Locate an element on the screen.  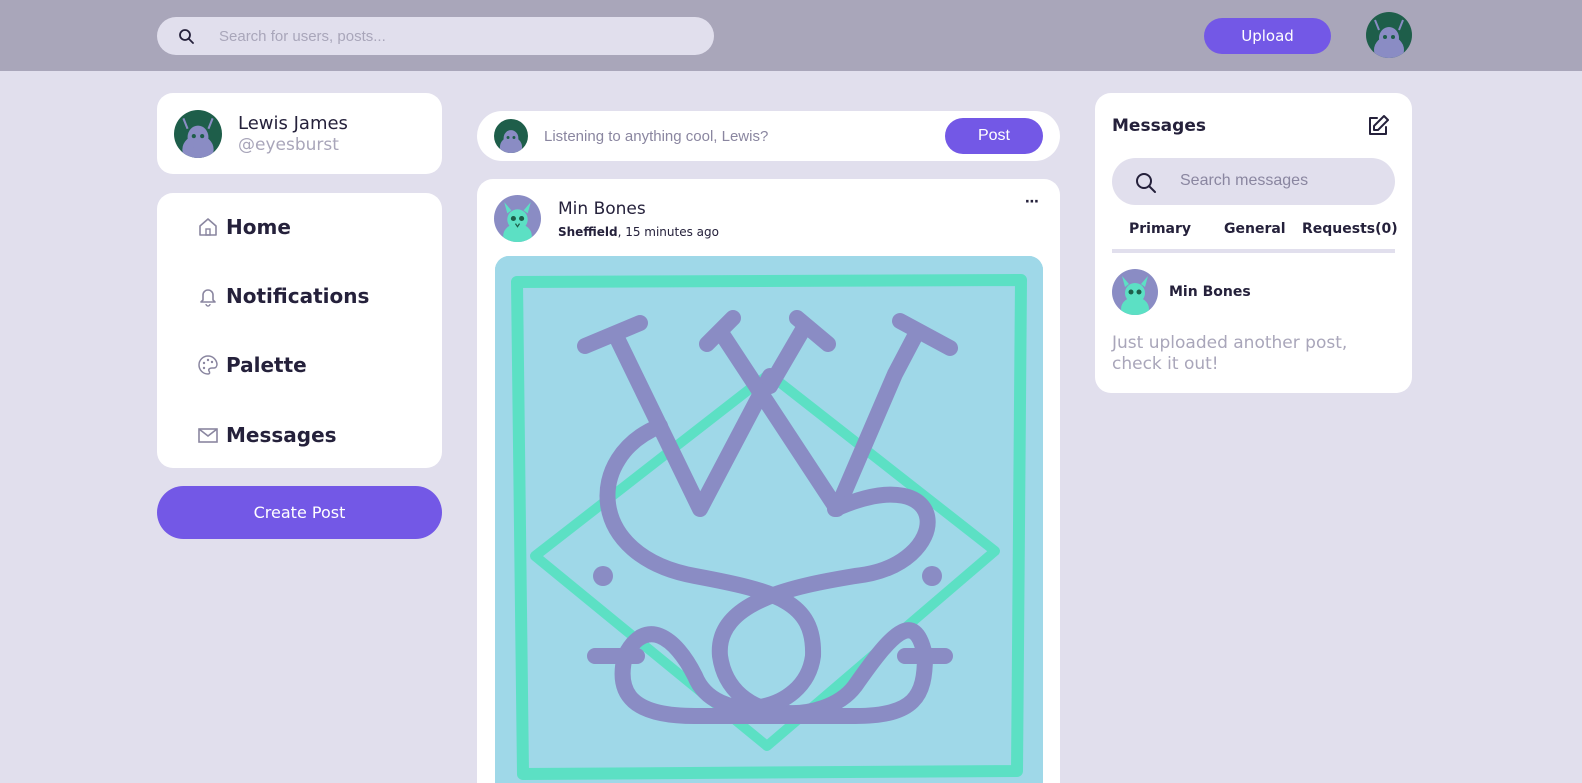
post-button: Post is located at coordinates (994, 136).